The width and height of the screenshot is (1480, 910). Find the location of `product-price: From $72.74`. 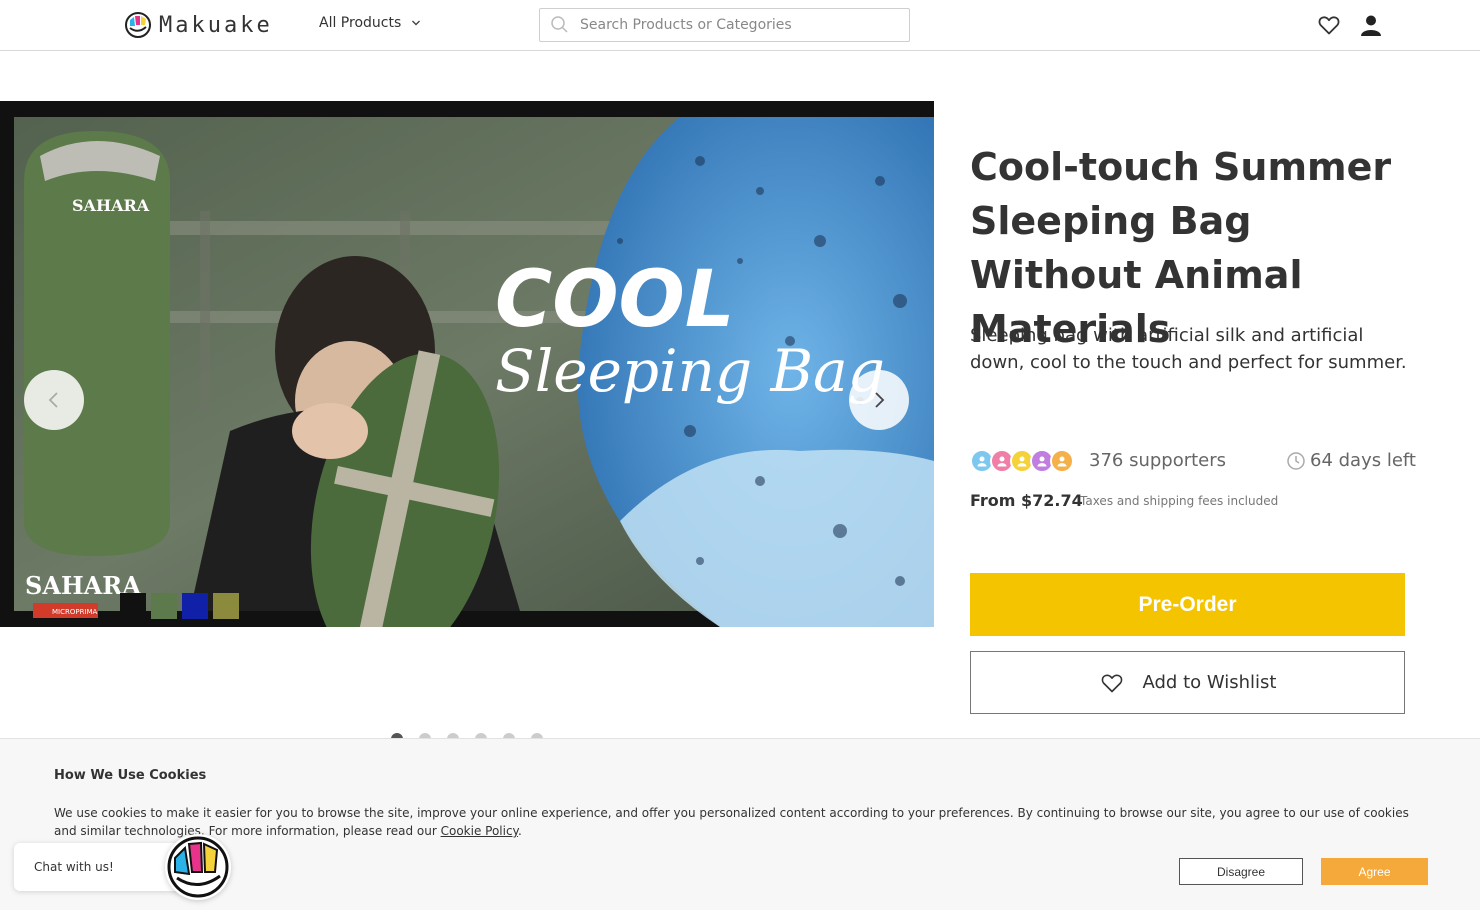

product-price: From $72.74 is located at coordinates (1026, 500).